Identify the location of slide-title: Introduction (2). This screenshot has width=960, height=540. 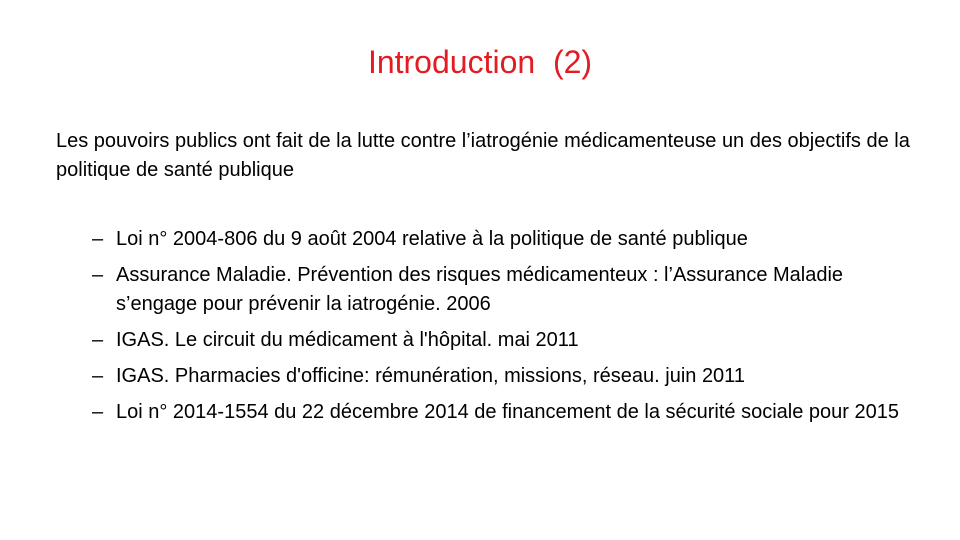
(480, 62).